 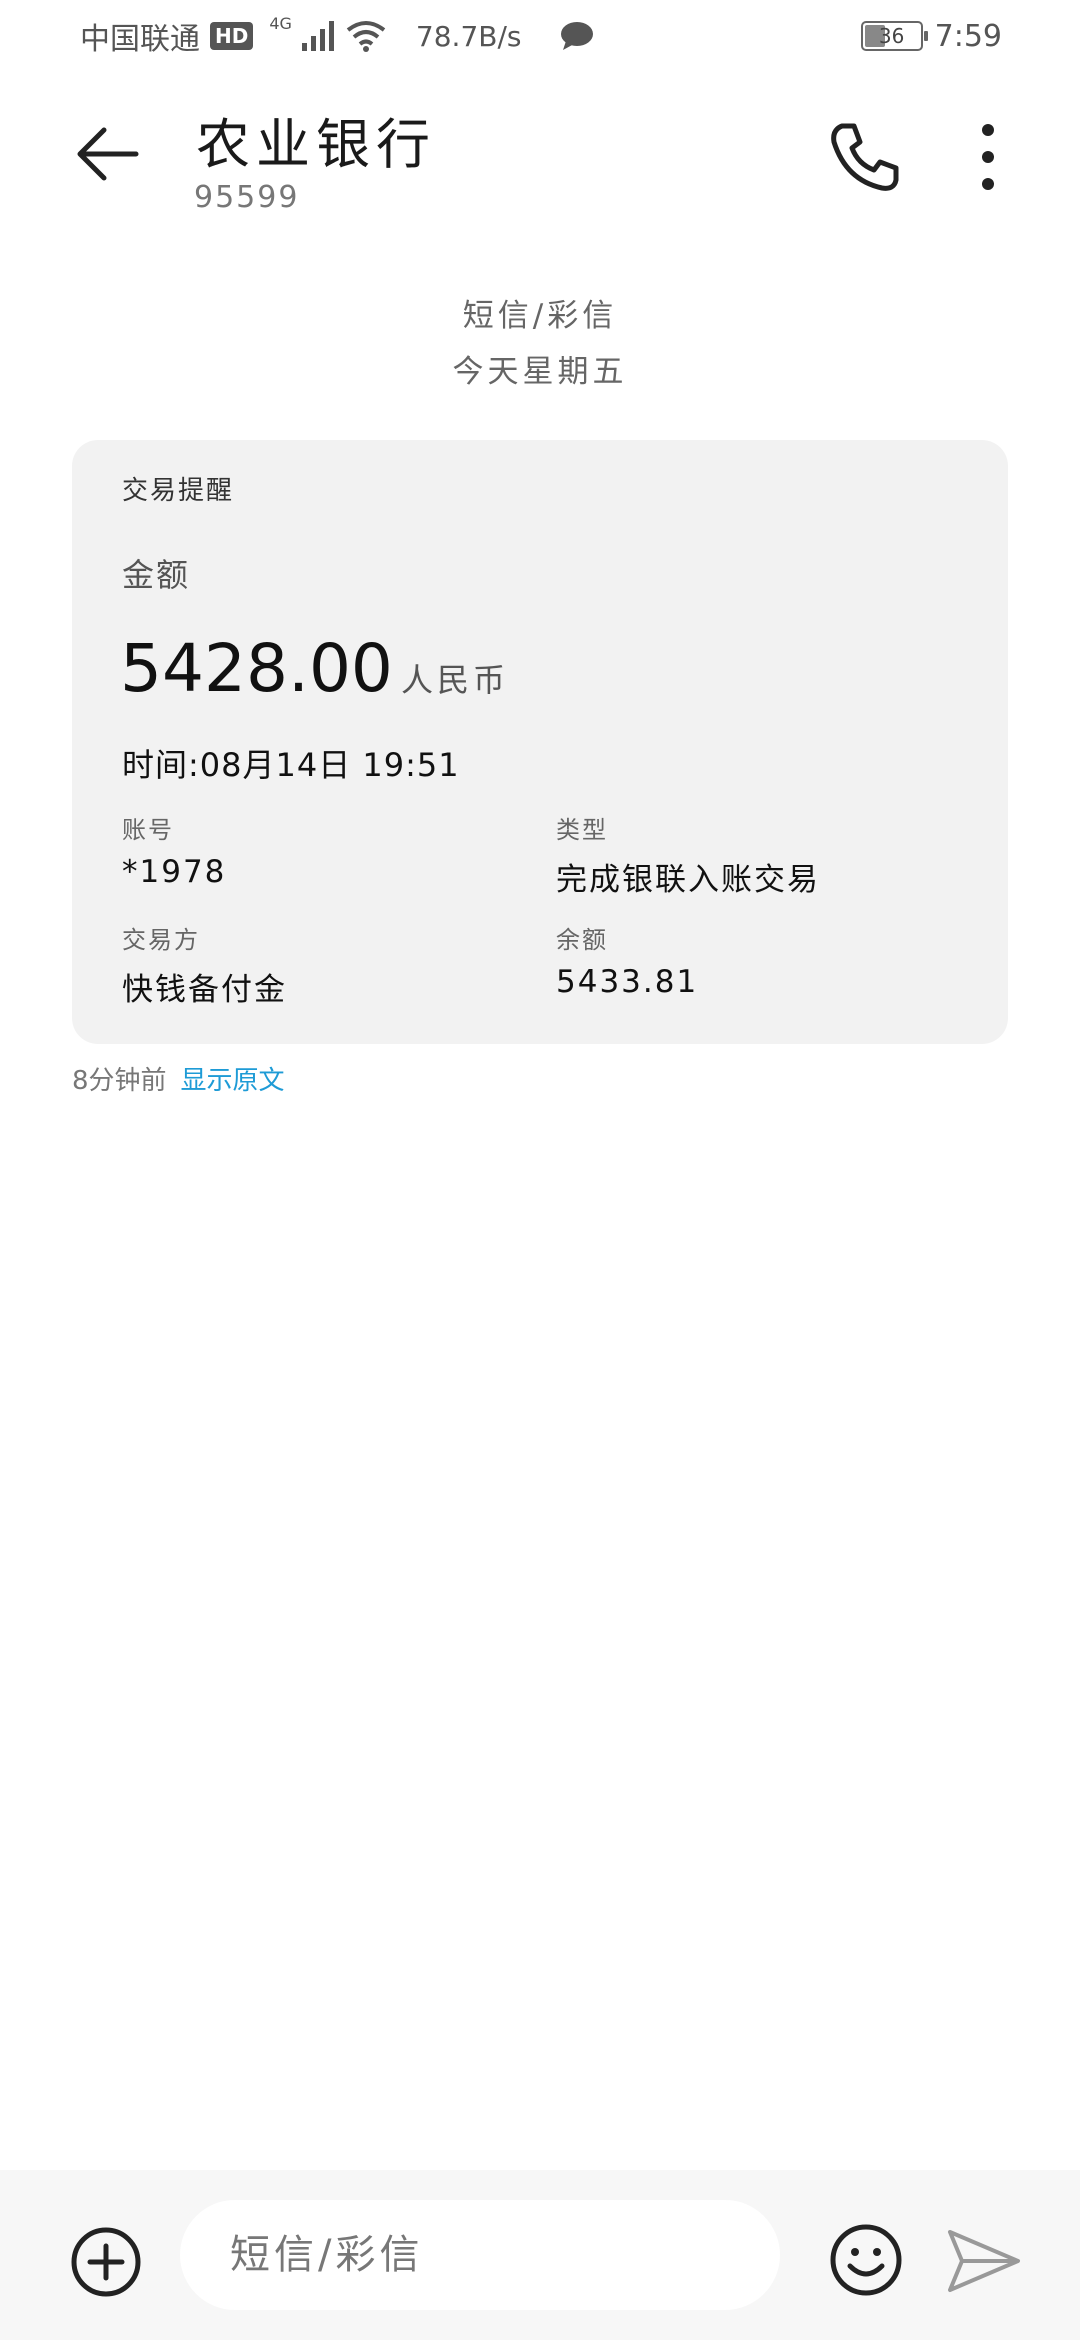 What do you see at coordinates (119, 1081) in the screenshot?
I see `message-time-ago: 8分钟前` at bounding box center [119, 1081].